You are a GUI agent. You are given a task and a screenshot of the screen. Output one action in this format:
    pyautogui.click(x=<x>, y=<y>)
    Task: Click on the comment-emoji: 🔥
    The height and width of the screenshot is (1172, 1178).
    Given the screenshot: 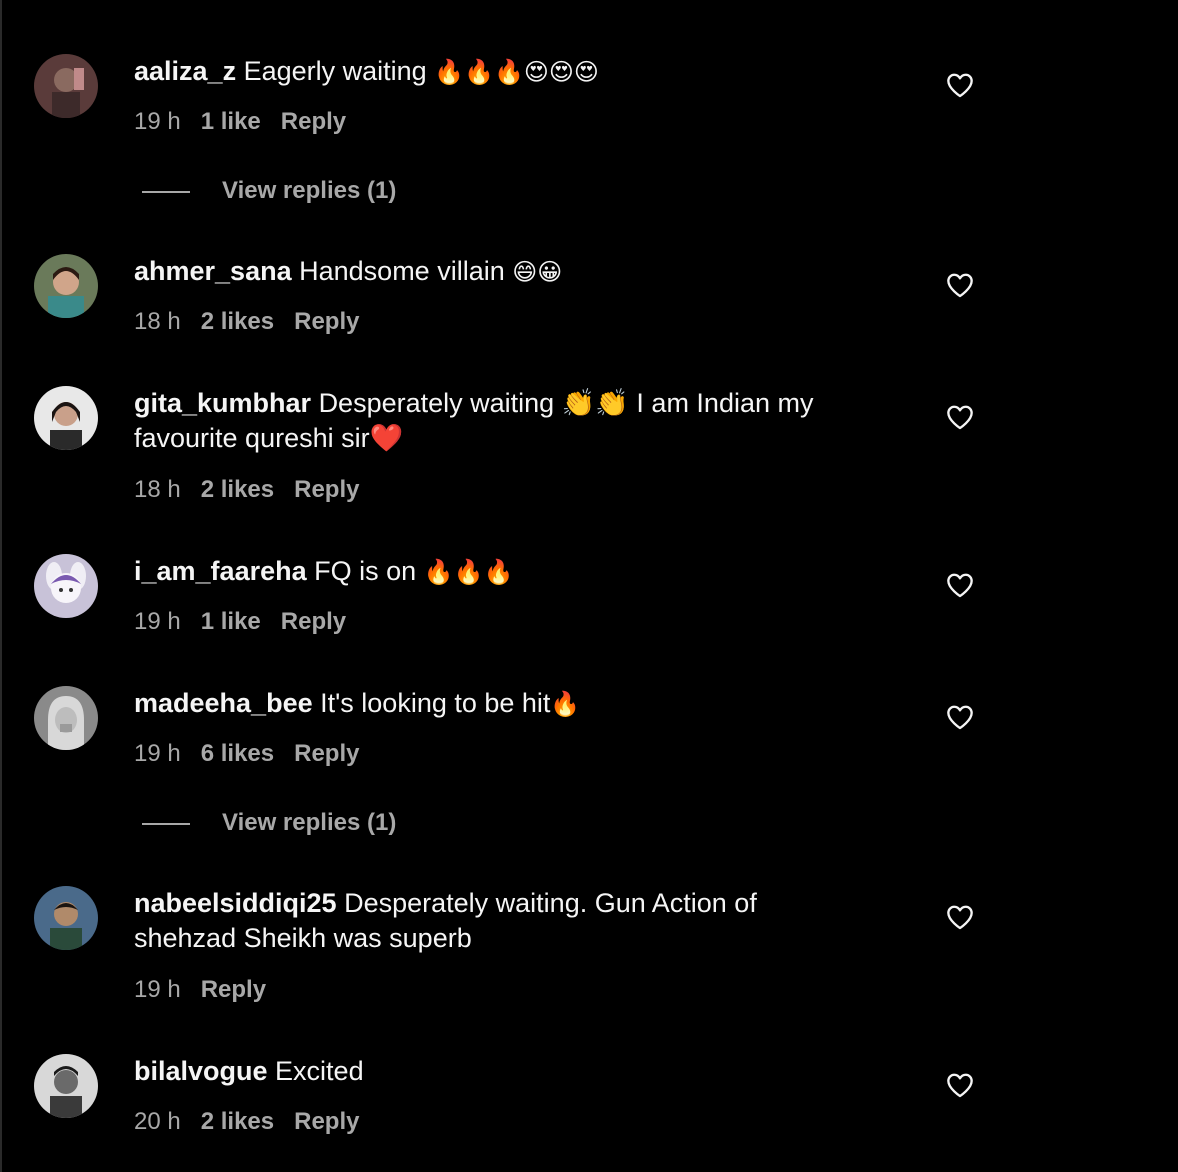 What is the action you would take?
    pyautogui.click(x=565, y=704)
    